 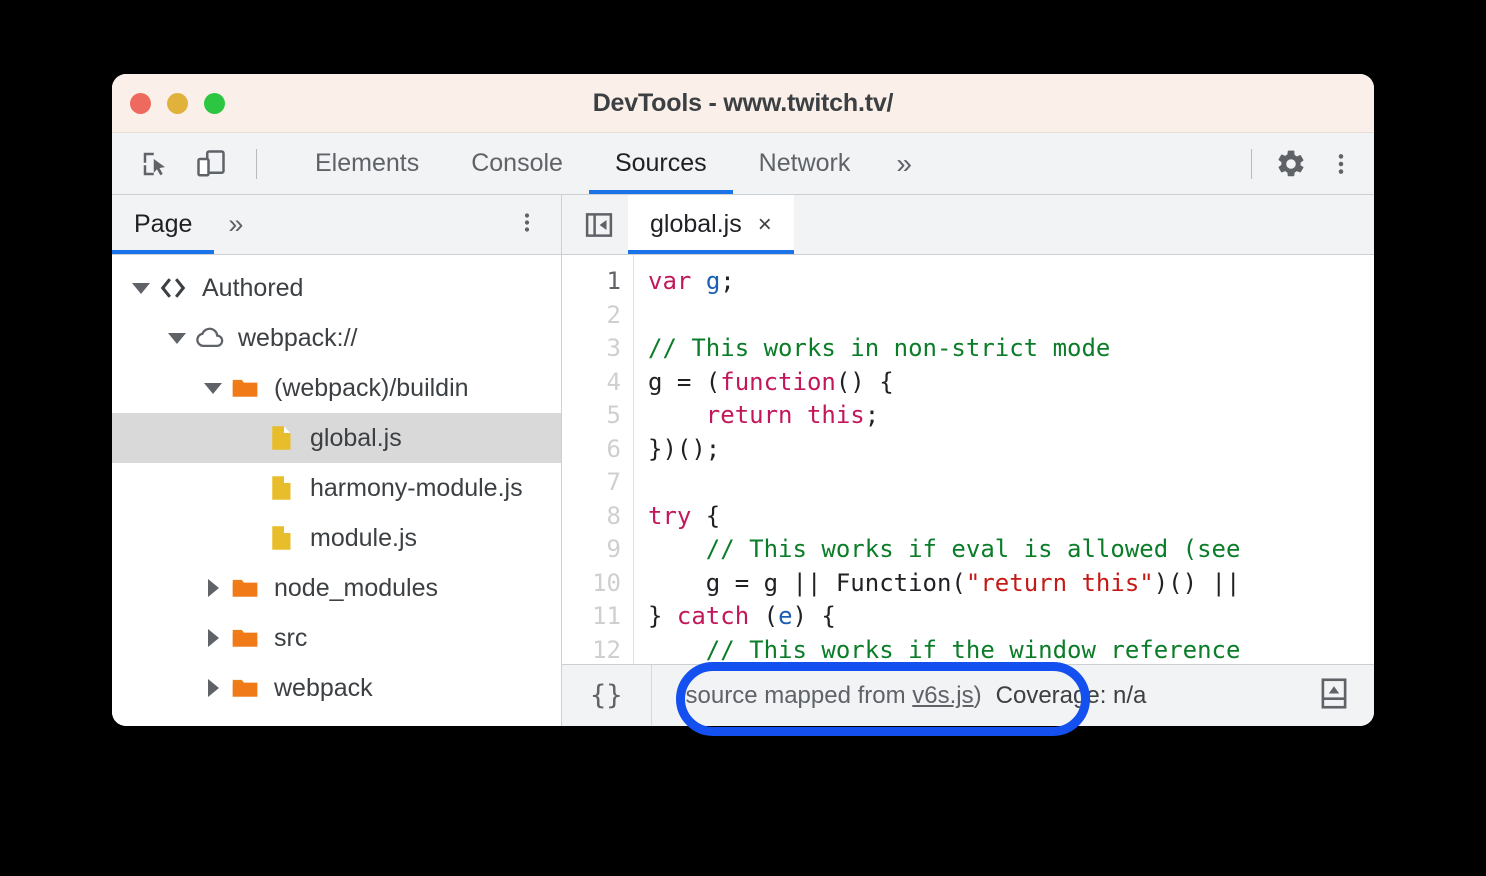 What do you see at coordinates (597, 649) in the screenshot?
I see `line-number: 12` at bounding box center [597, 649].